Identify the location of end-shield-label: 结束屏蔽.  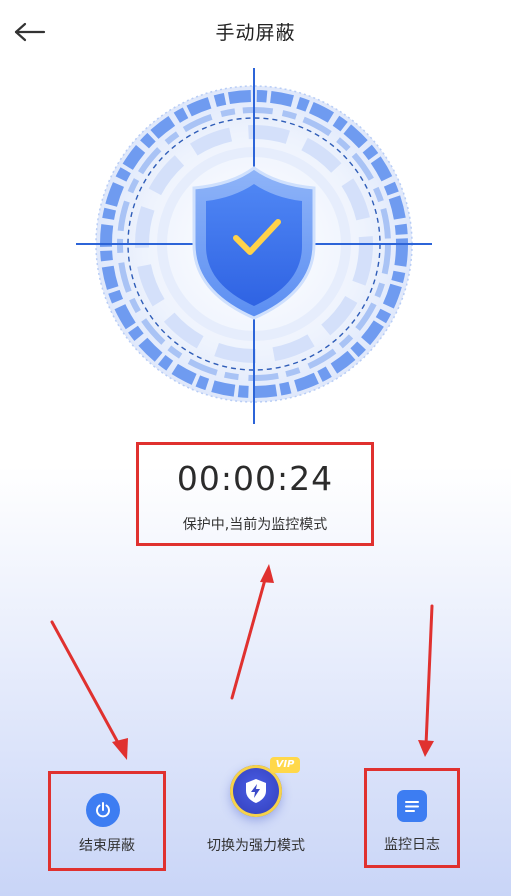
(107, 846).